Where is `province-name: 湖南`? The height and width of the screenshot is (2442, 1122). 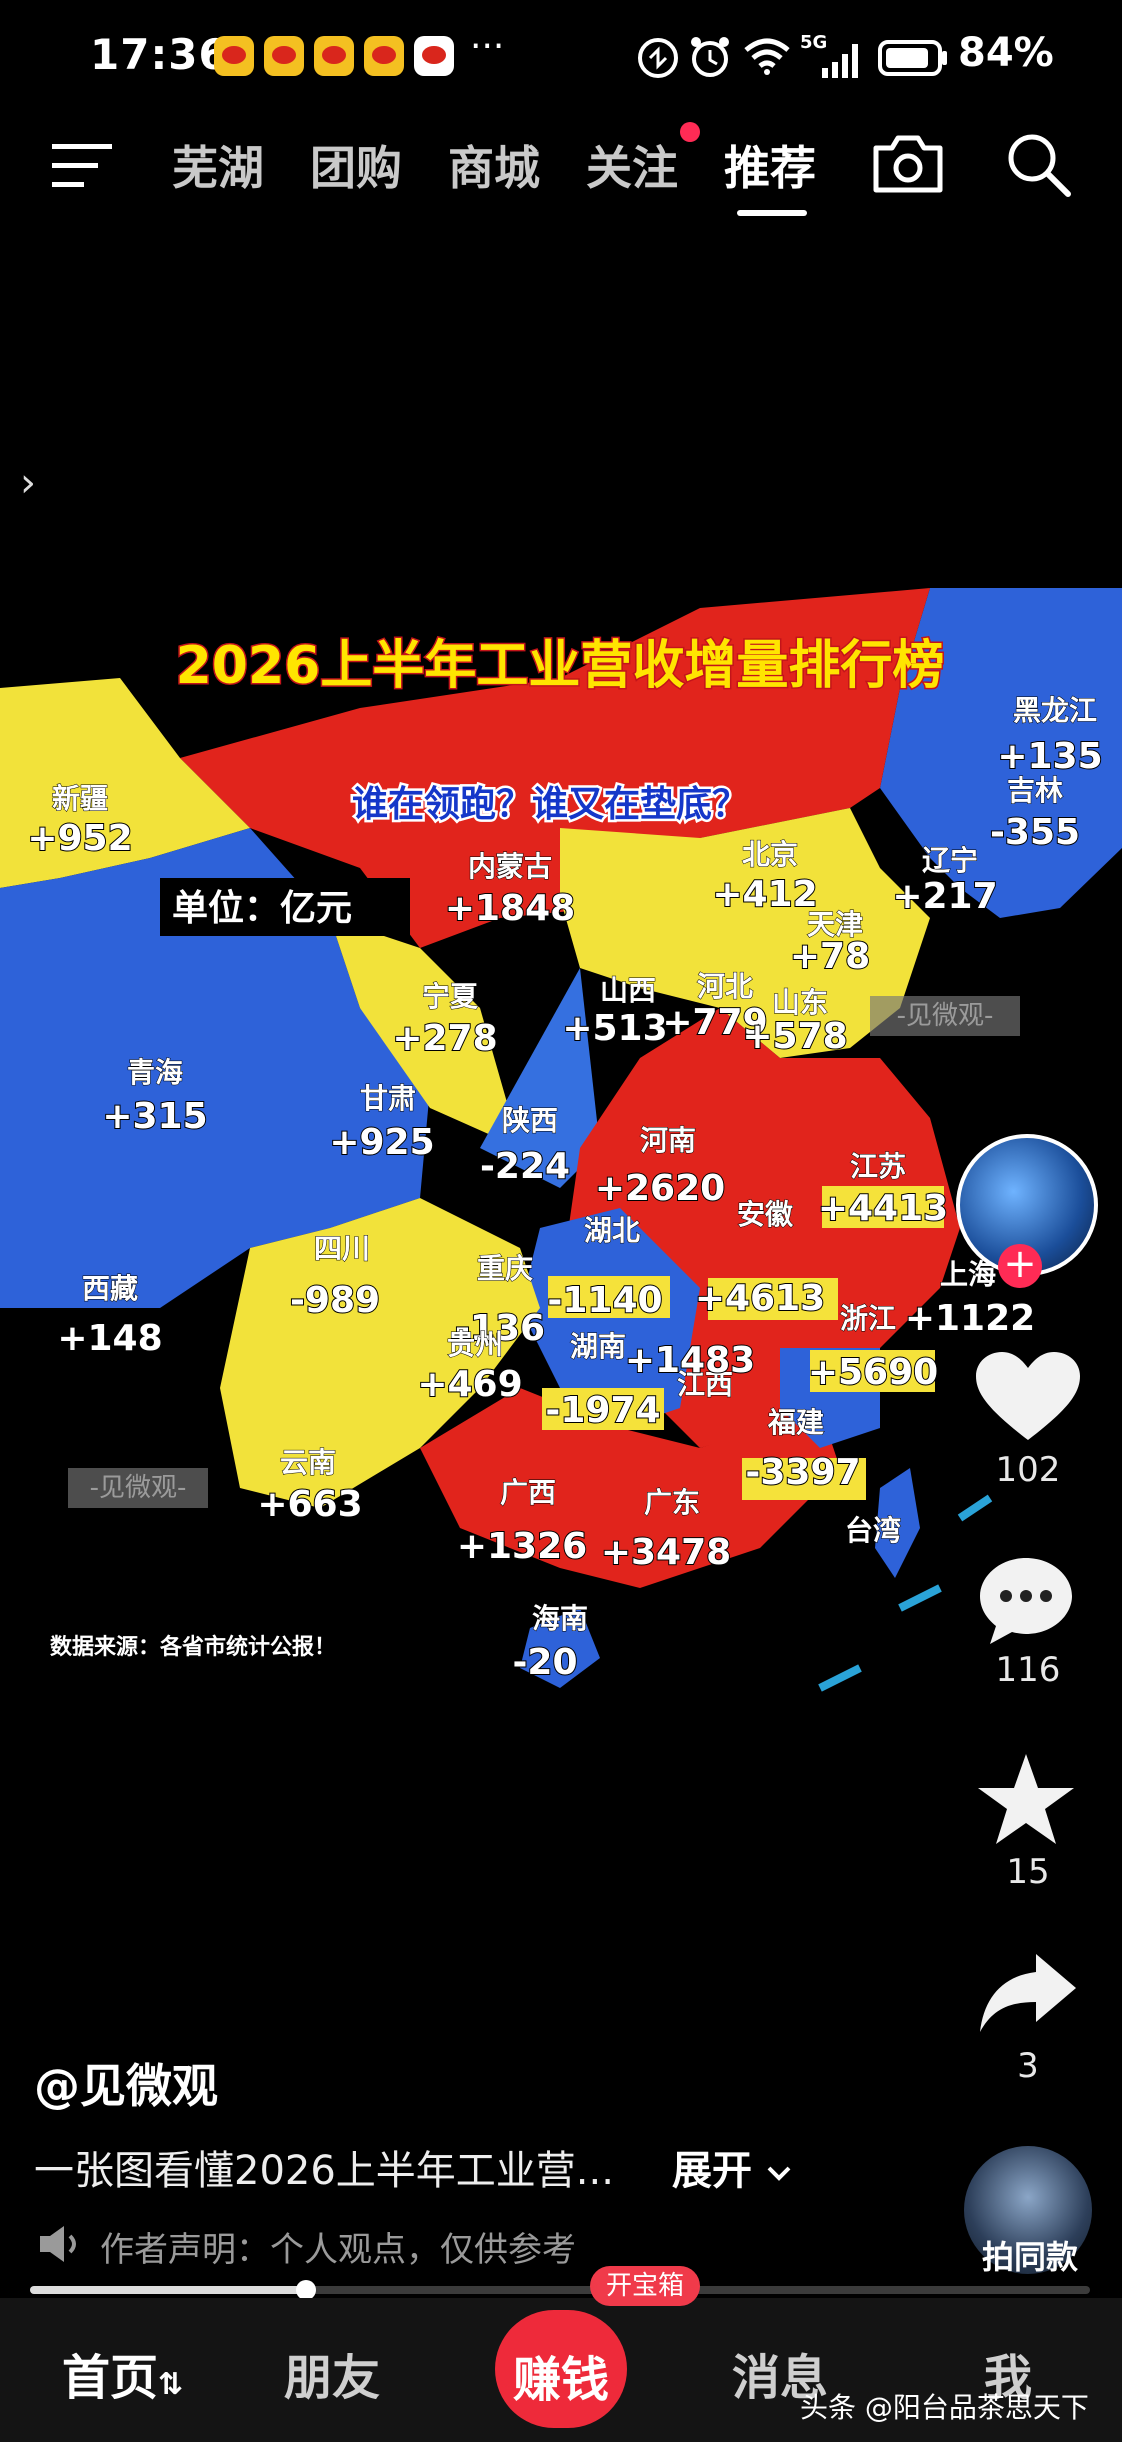
province-name: 湖南 is located at coordinates (598, 1346).